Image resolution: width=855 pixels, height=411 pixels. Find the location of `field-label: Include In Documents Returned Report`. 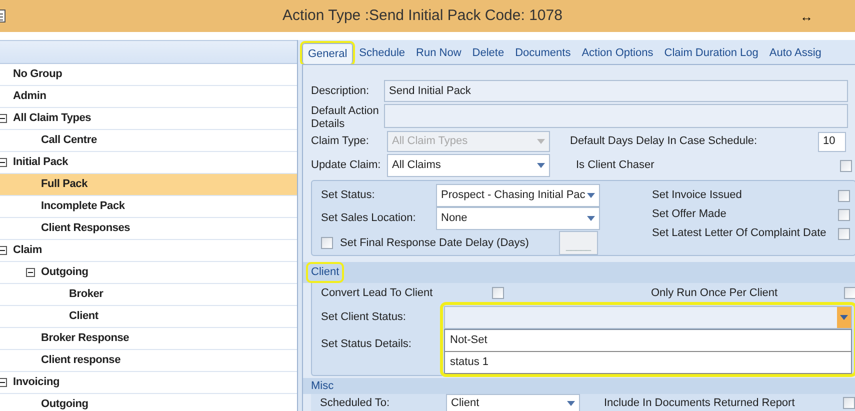

field-label: Include In Documents Returned Report is located at coordinates (700, 403).